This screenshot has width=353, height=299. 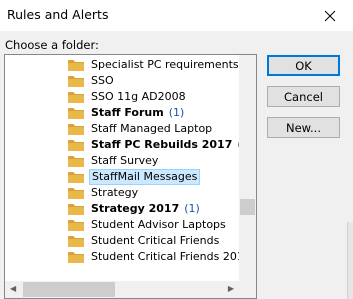 I want to click on ok-button: OK, so click(x=303, y=65).